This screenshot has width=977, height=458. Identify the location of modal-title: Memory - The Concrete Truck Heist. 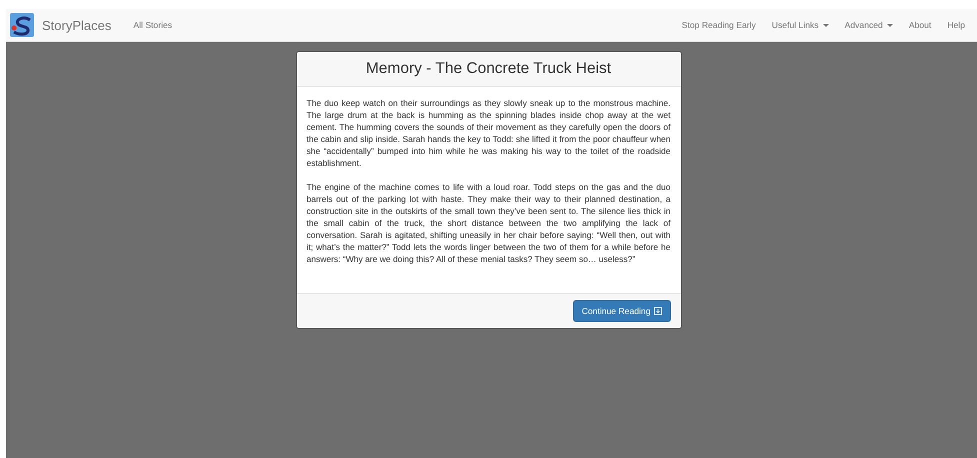
(489, 69).